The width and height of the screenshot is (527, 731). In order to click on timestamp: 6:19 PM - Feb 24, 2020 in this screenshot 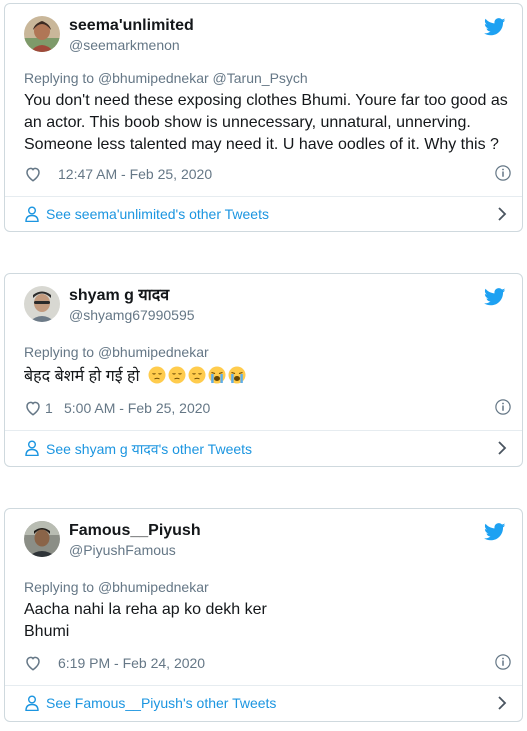, I will do `click(131, 663)`.